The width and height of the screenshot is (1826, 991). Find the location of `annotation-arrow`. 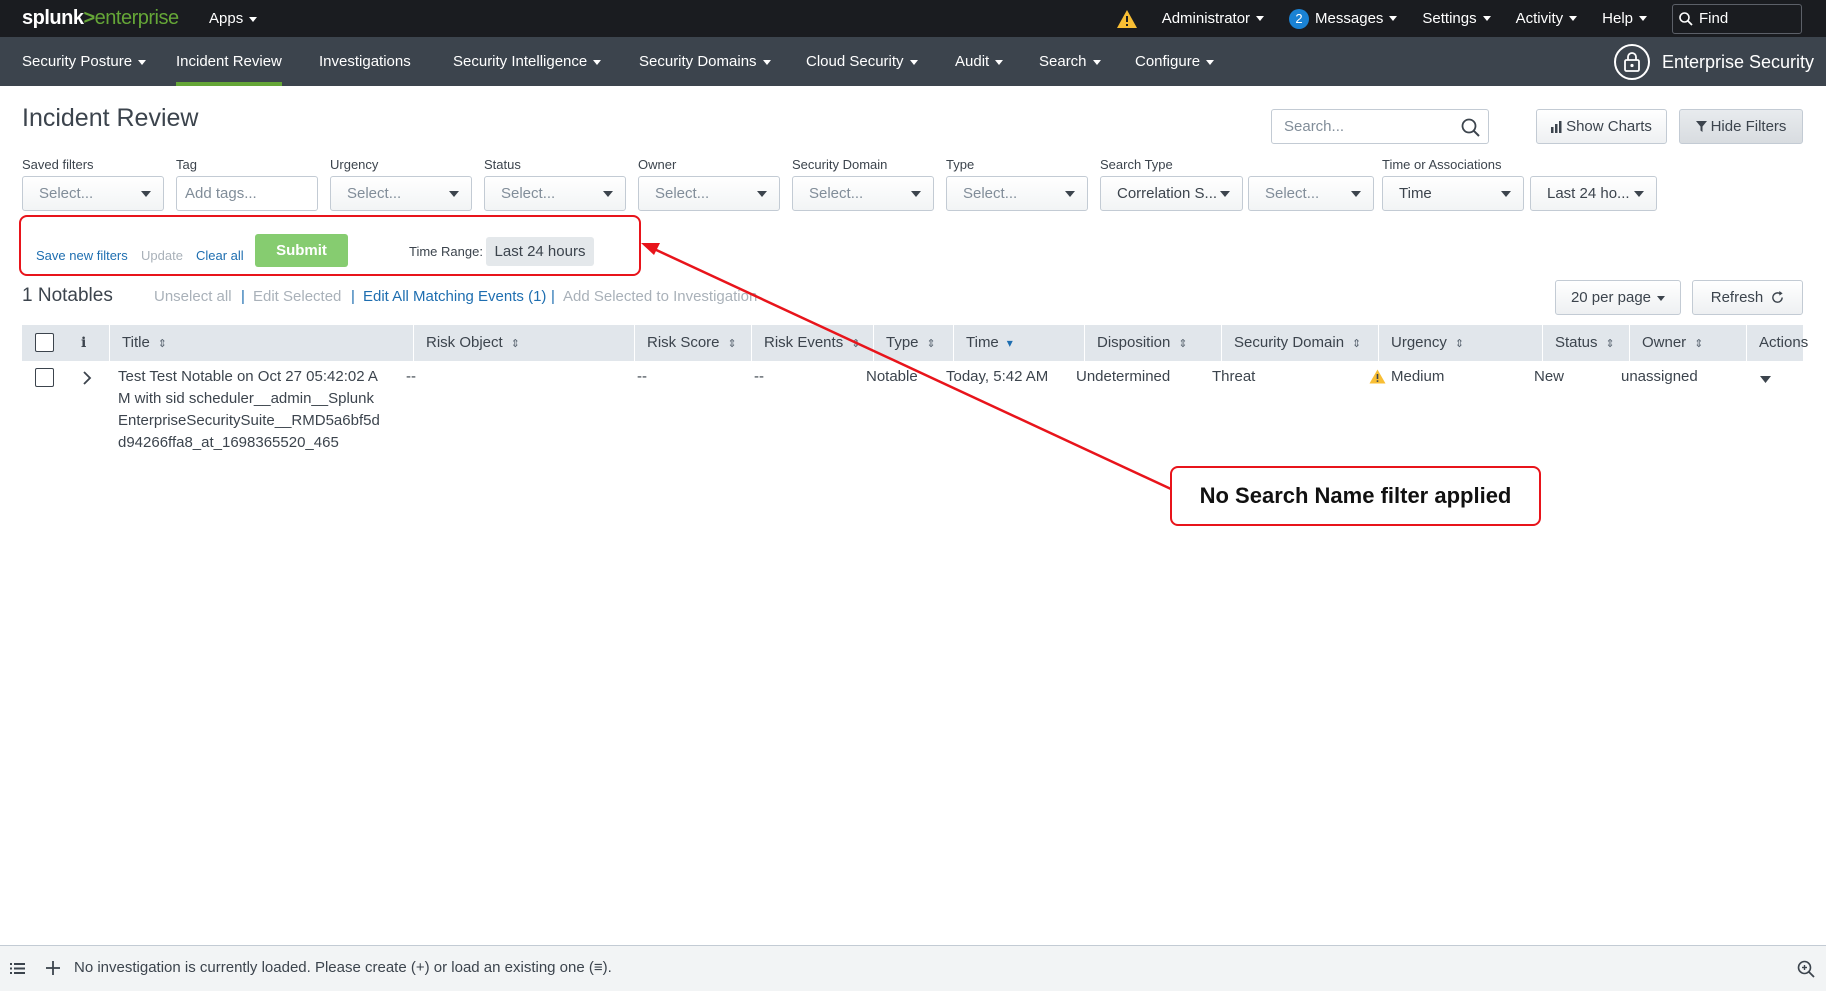

annotation-arrow is located at coordinates (906, 367).